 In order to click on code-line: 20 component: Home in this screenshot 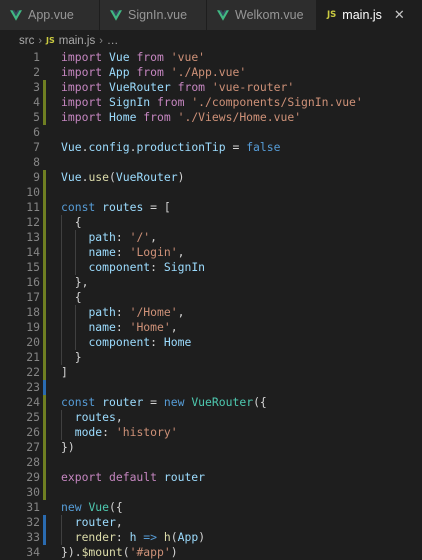, I will do `click(211, 342)`.